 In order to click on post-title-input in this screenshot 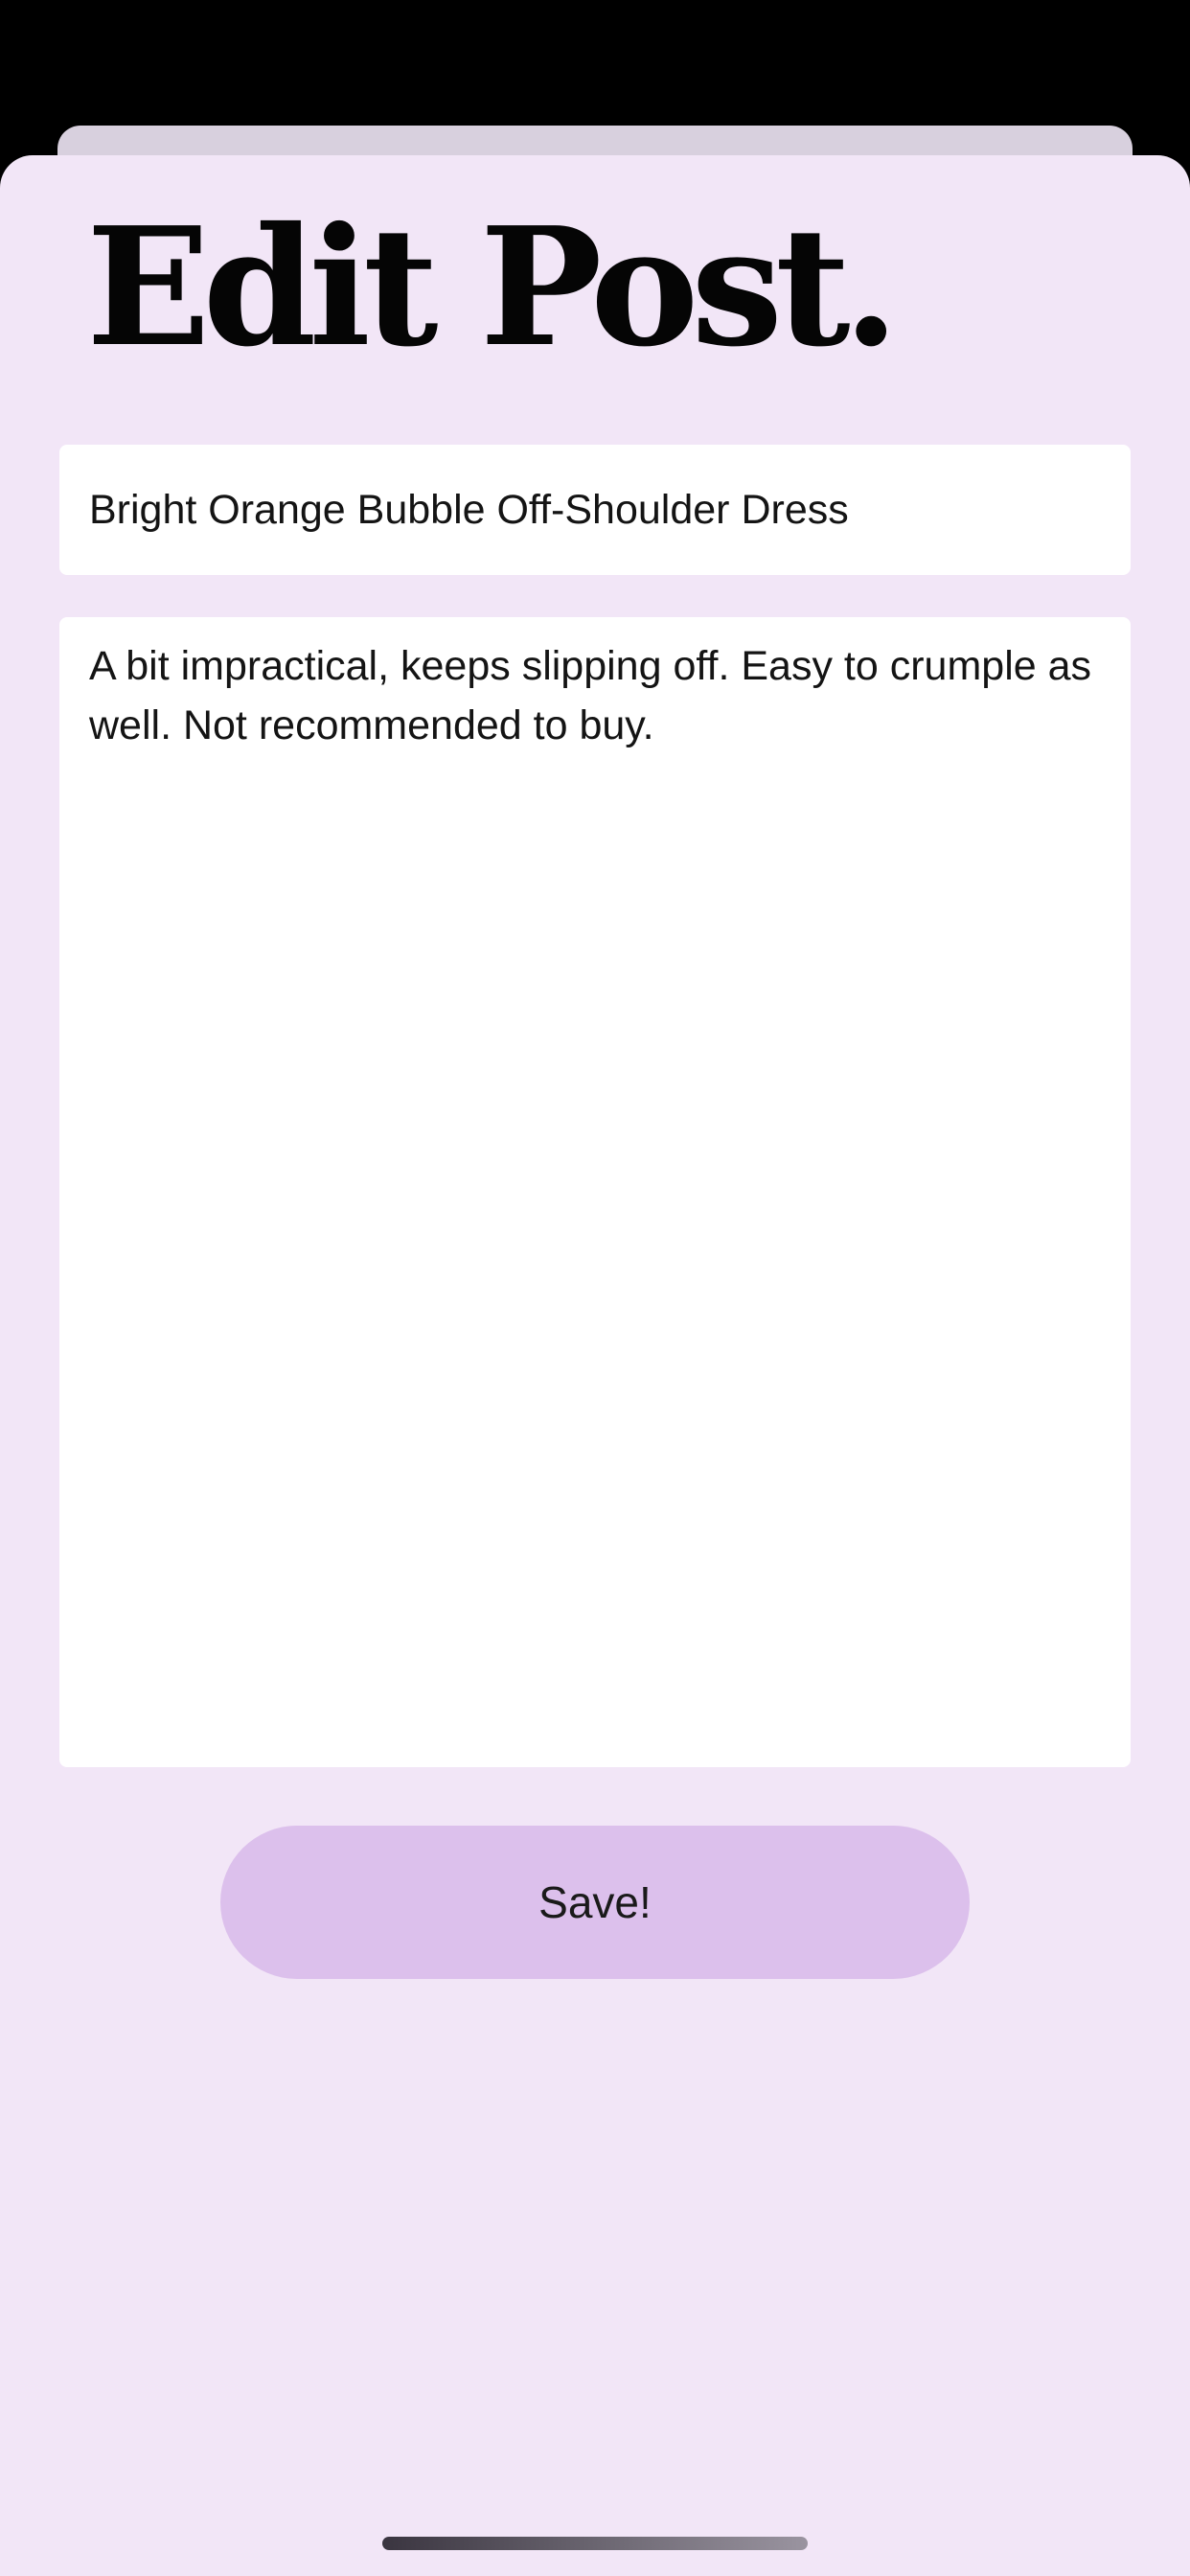, I will do `click(595, 510)`.